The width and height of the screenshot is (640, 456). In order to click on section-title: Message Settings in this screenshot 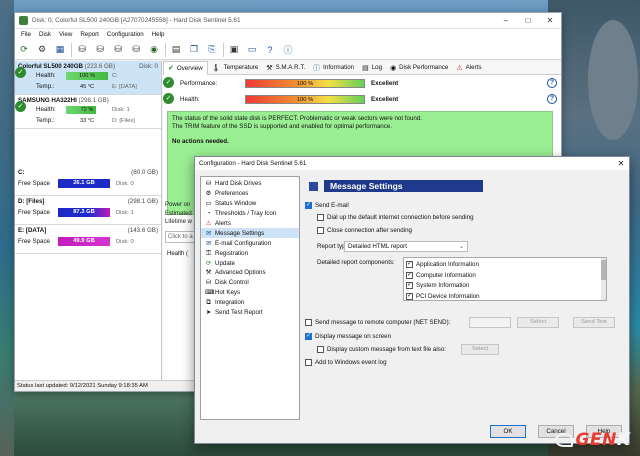, I will do `click(403, 186)`.